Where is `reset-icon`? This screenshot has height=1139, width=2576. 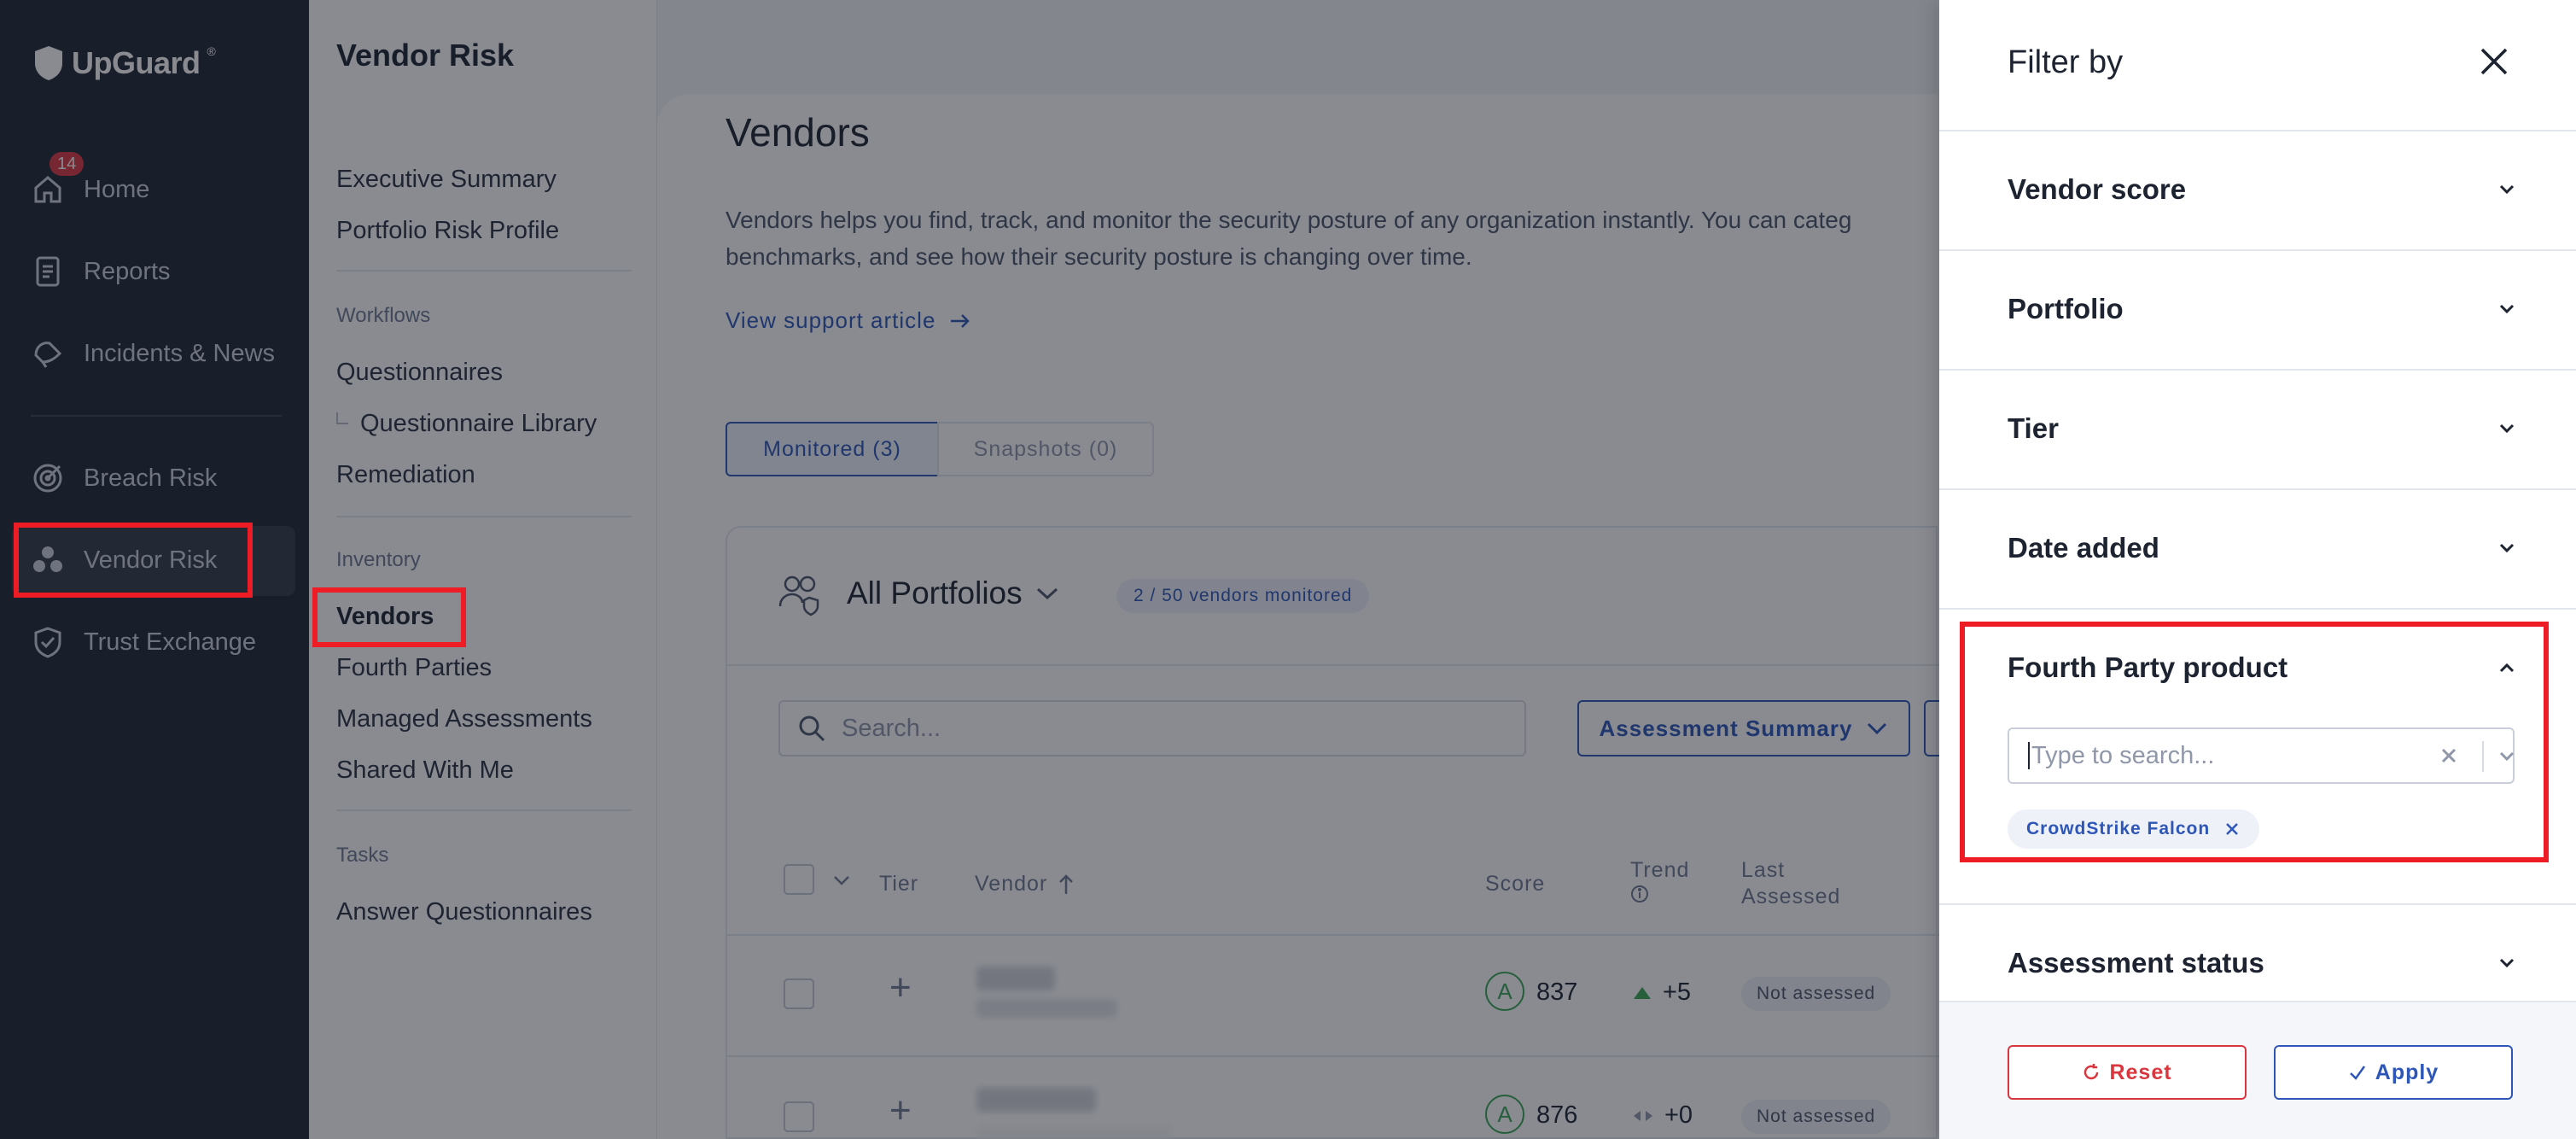 reset-icon is located at coordinates (2091, 1072).